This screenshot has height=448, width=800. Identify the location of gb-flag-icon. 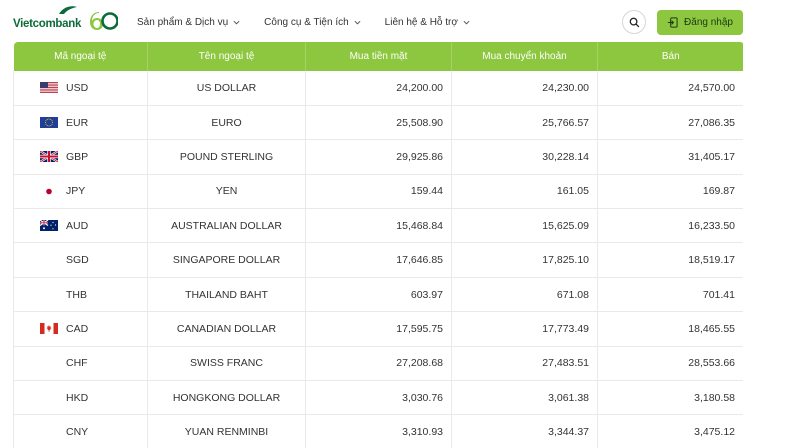
(49, 157).